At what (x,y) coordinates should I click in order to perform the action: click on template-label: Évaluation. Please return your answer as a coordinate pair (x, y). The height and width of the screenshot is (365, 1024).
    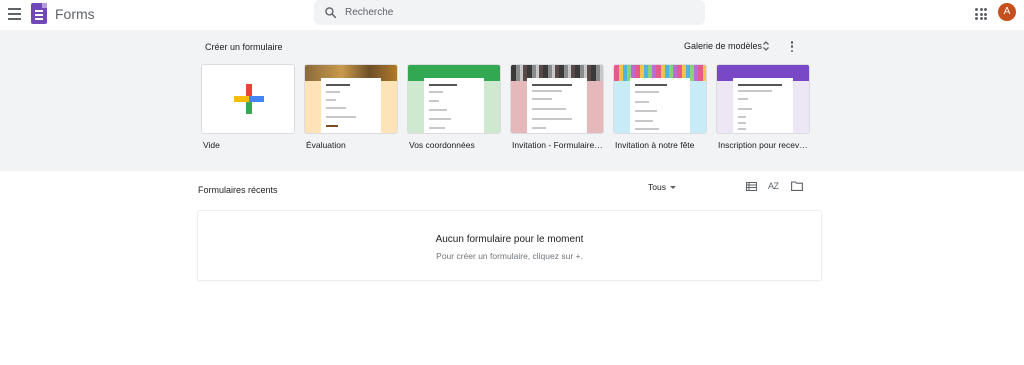
    Looking at the image, I should click on (326, 145).